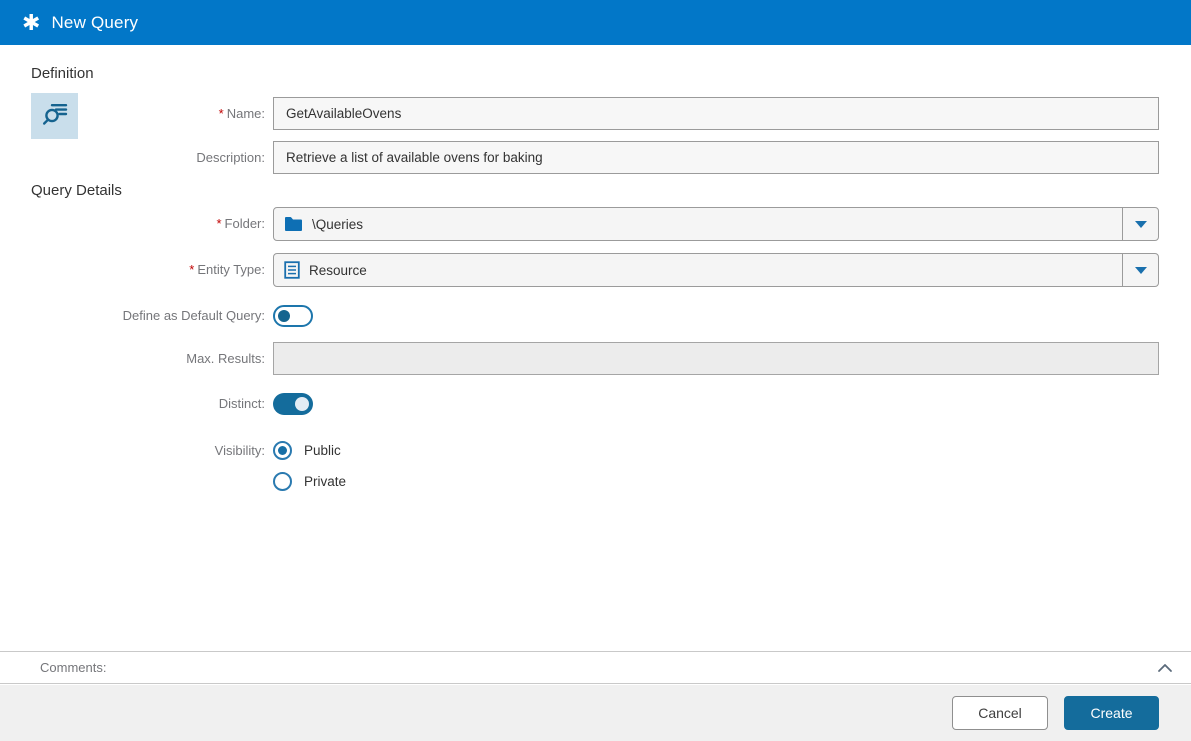 The image size is (1191, 741). I want to click on max-results-input, so click(716, 358).